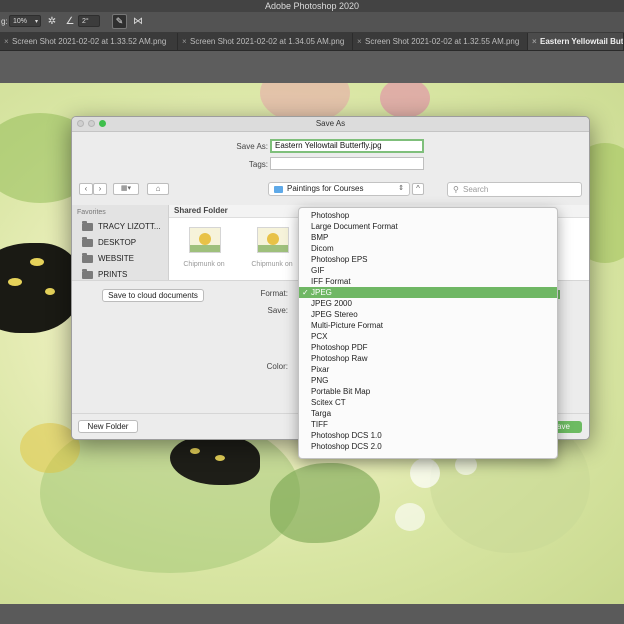 Image resolution: width=624 pixels, height=624 pixels. What do you see at coordinates (428, 446) in the screenshot?
I see `format-option-photoshop-dcs-2-0: Photoshop DCS 2.0` at bounding box center [428, 446].